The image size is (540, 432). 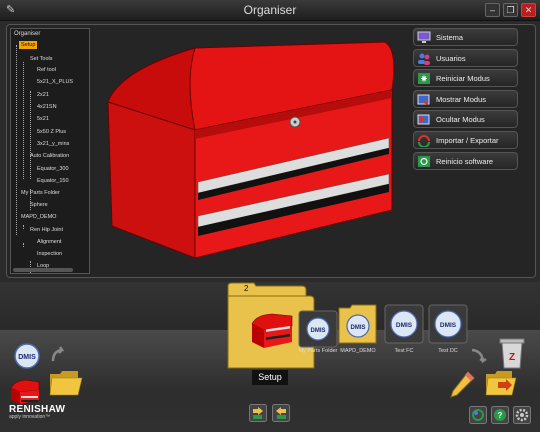 I want to click on tree-item-setup: Setup, so click(x=28, y=45).